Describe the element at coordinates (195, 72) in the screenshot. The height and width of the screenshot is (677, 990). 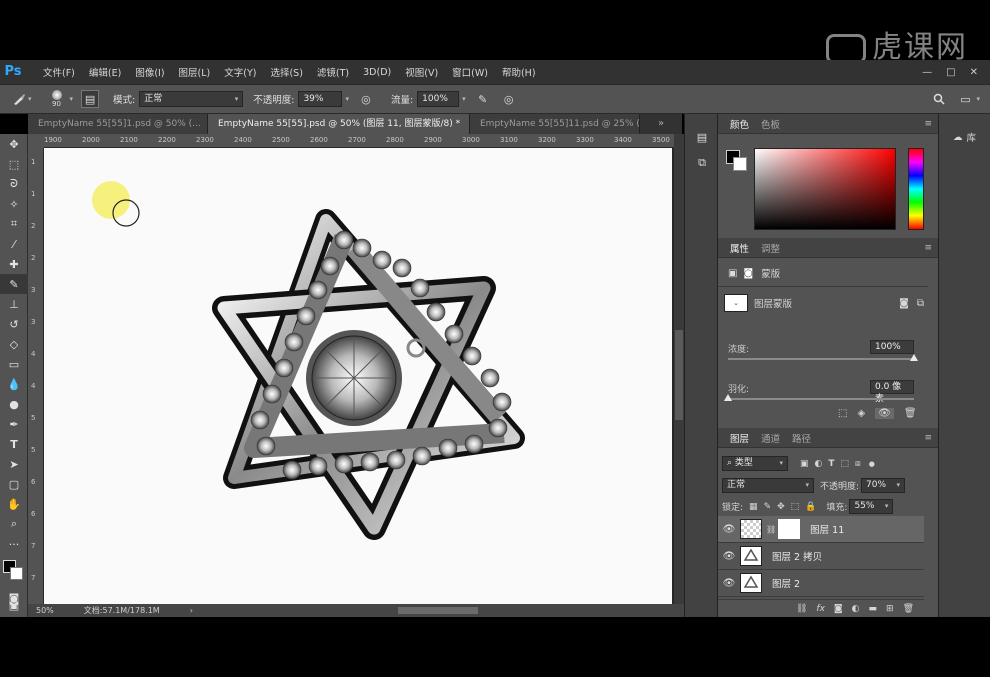
I see `menu-layer: 图层(L)` at that location.